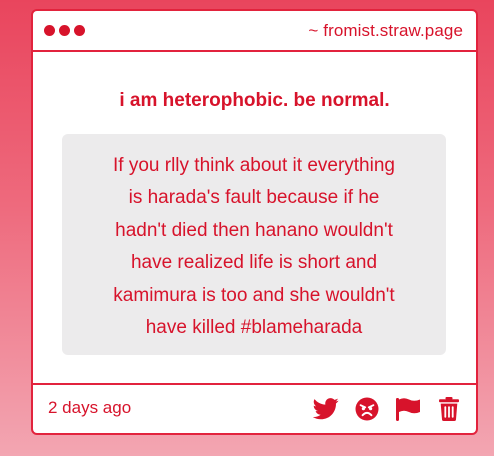  Describe the element at coordinates (254, 230) in the screenshot. I see `message-line: hadn't died then hanano wouldn't` at that location.